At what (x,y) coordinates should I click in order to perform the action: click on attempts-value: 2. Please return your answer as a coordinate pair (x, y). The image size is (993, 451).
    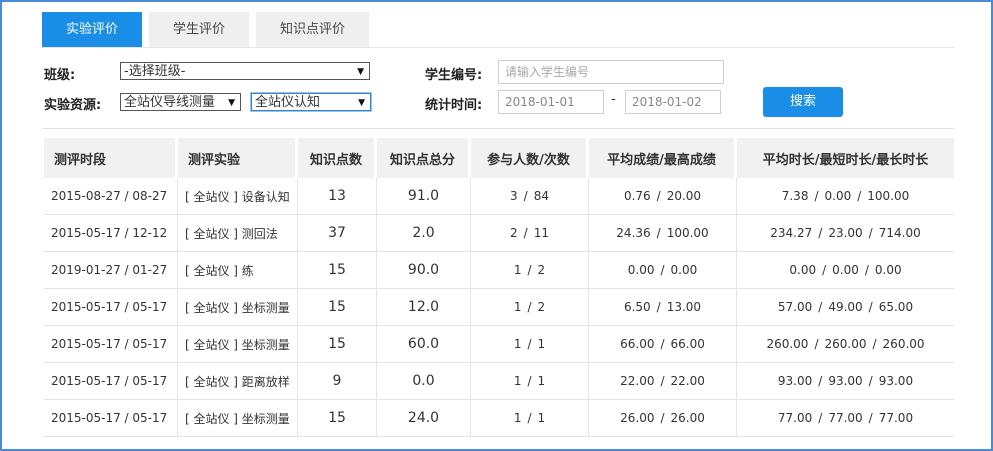
    Looking at the image, I should click on (541, 270).